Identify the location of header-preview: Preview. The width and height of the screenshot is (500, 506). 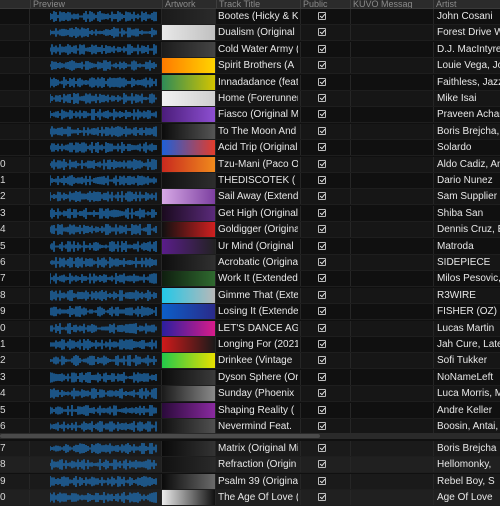
(96, 4).